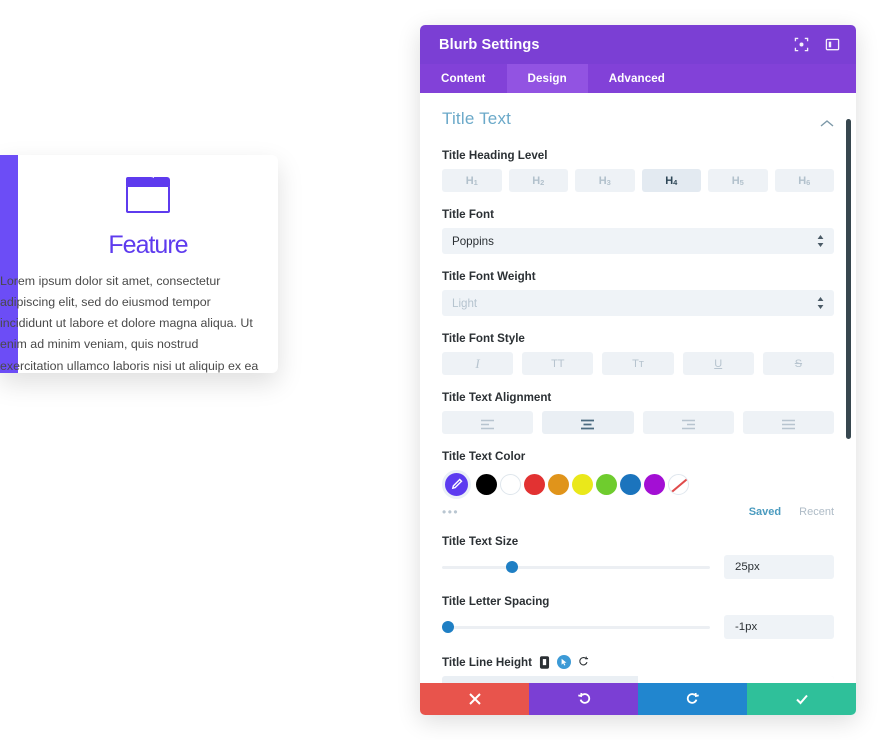  What do you see at coordinates (588, 422) in the screenshot?
I see `align-center-icon` at bounding box center [588, 422].